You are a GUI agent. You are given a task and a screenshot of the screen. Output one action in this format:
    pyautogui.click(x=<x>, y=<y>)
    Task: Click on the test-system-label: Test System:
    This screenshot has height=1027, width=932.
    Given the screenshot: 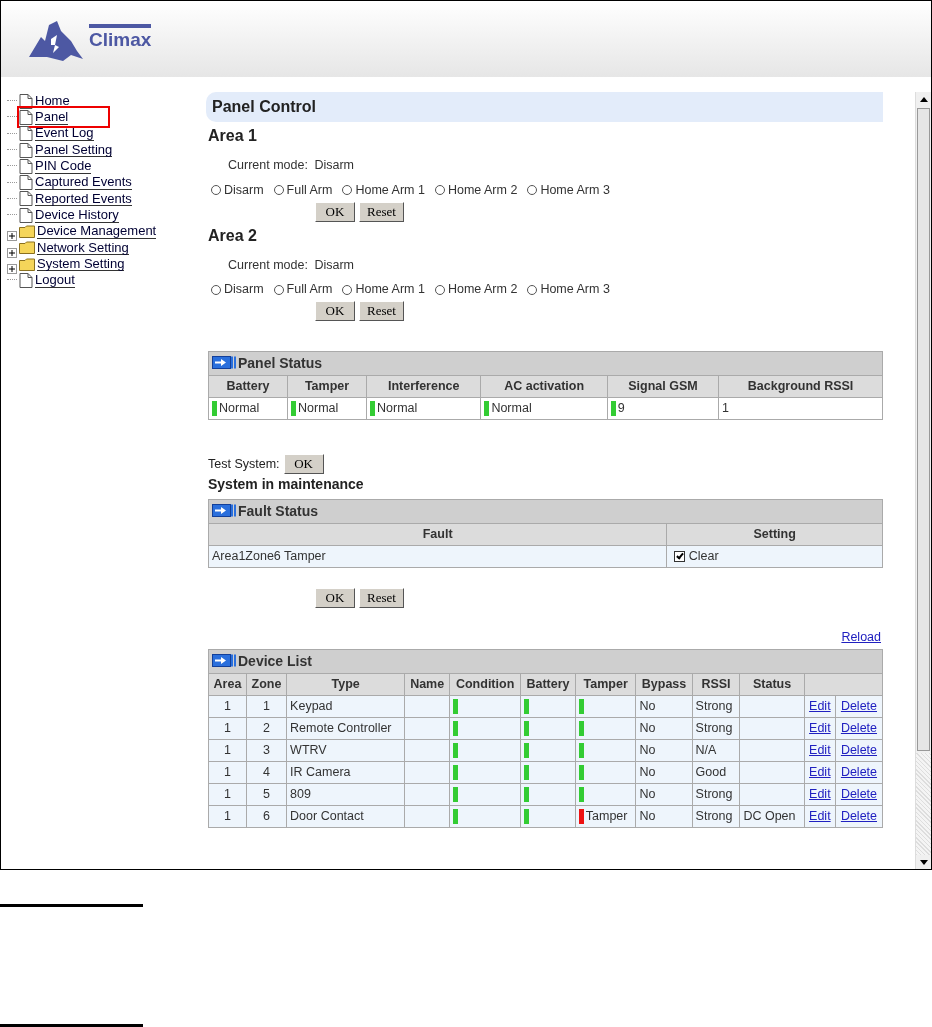 What is the action you would take?
    pyautogui.click(x=244, y=464)
    